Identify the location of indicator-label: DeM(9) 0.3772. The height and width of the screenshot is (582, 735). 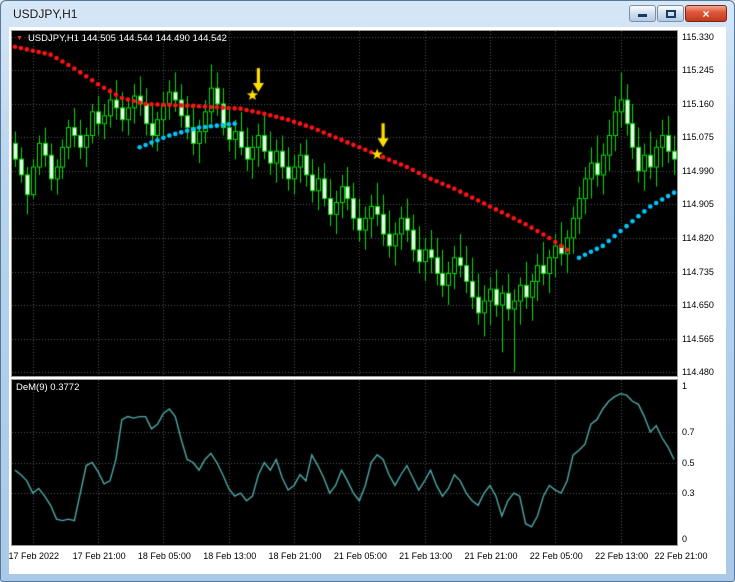
(48, 387).